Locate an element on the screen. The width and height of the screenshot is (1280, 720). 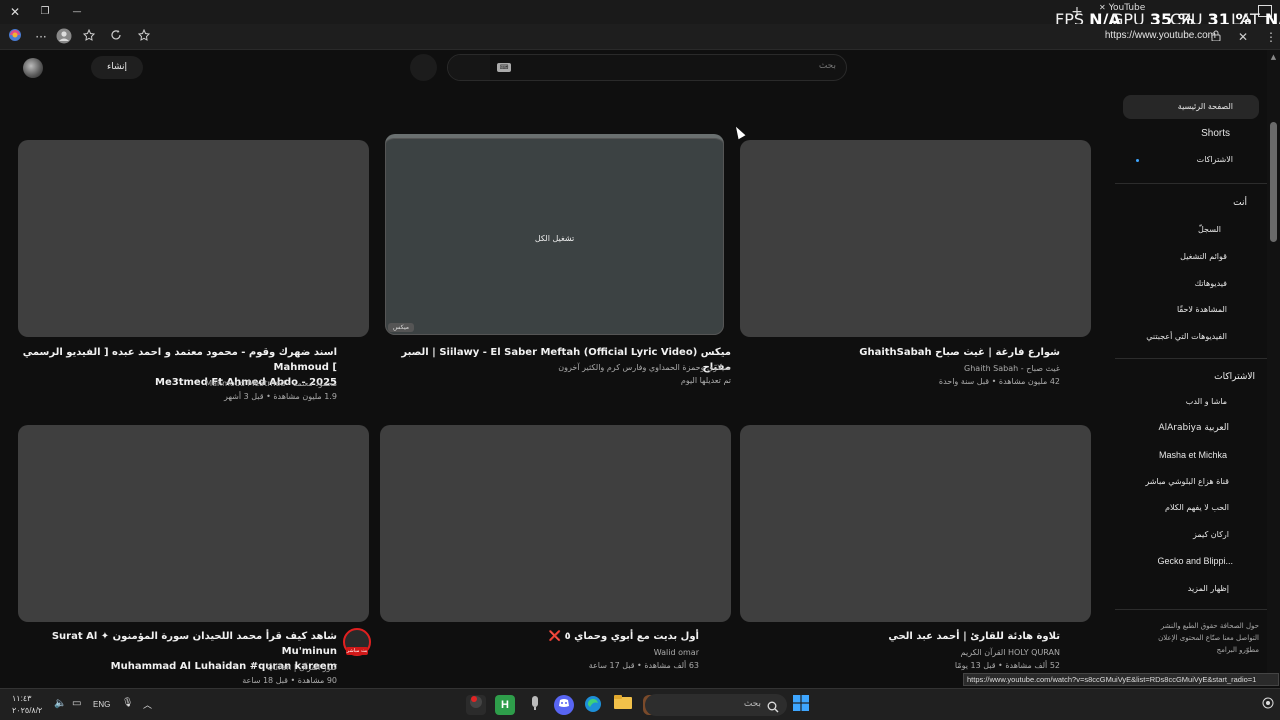
account-avatar is located at coordinates (33, 68).